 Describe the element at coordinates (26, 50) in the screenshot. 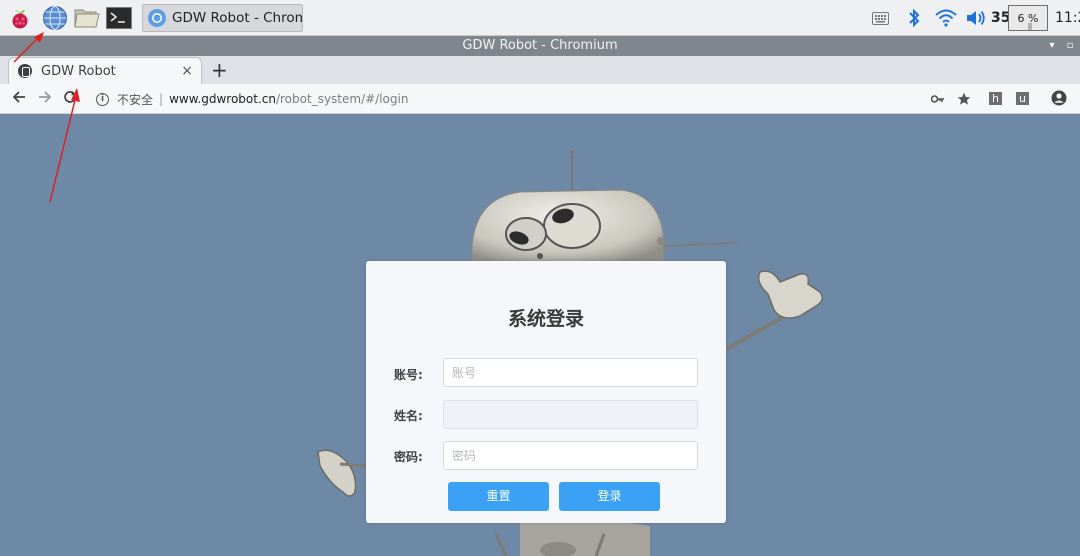

I see `annotation-arrow-to-browser` at that location.